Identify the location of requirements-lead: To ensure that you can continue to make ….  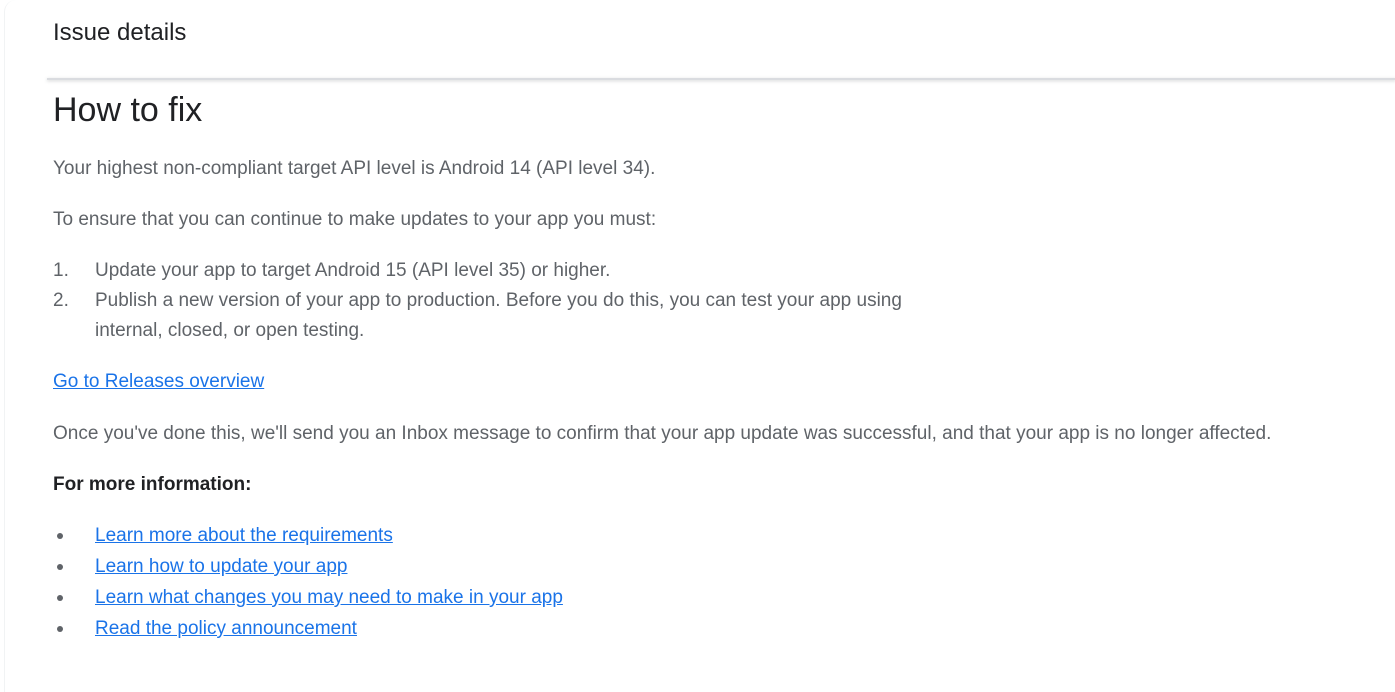
(355, 219).